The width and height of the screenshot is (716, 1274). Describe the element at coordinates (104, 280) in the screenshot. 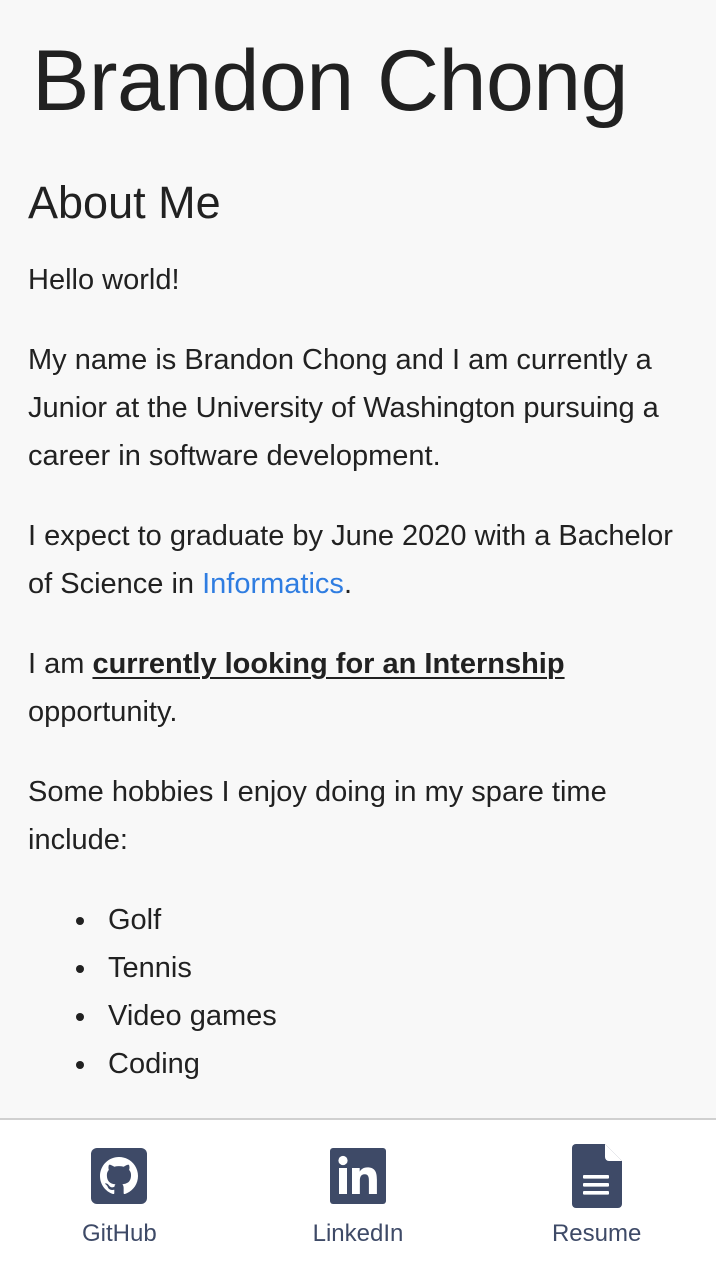

I see `hello-paragraph: Hello world!` at that location.